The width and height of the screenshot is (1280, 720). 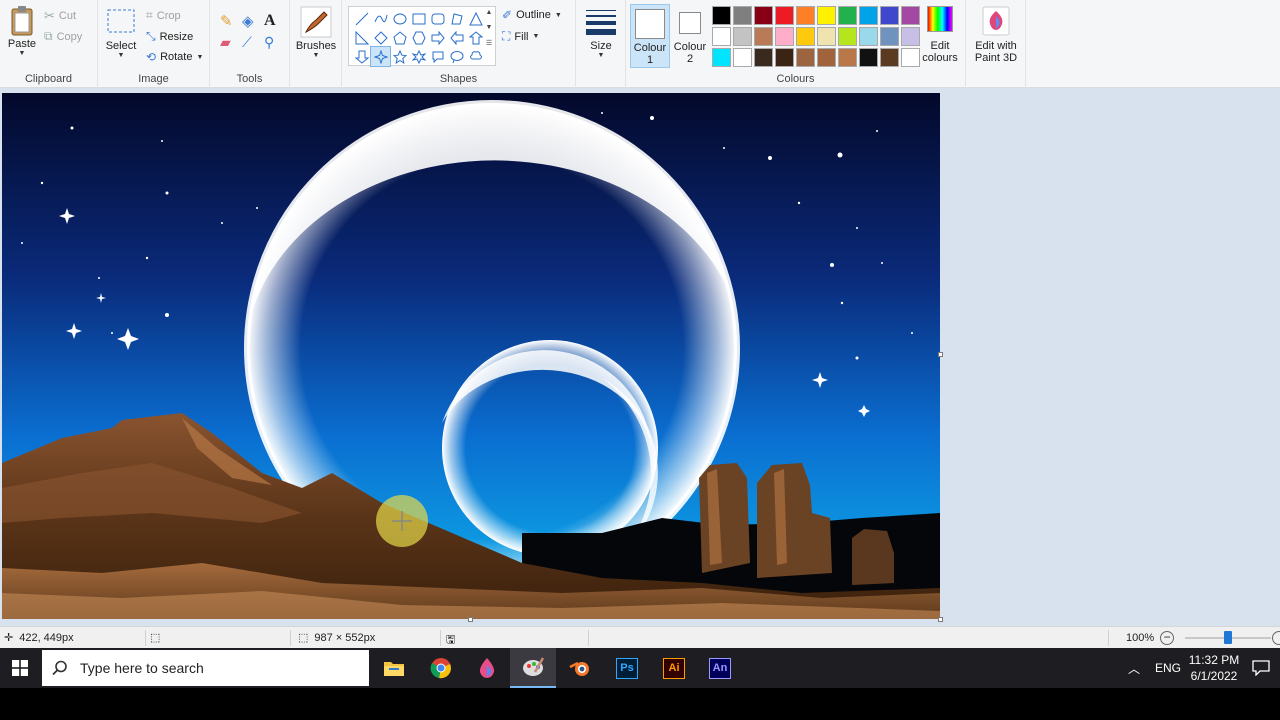 I want to click on oval-shape-icon, so click(x=399, y=18).